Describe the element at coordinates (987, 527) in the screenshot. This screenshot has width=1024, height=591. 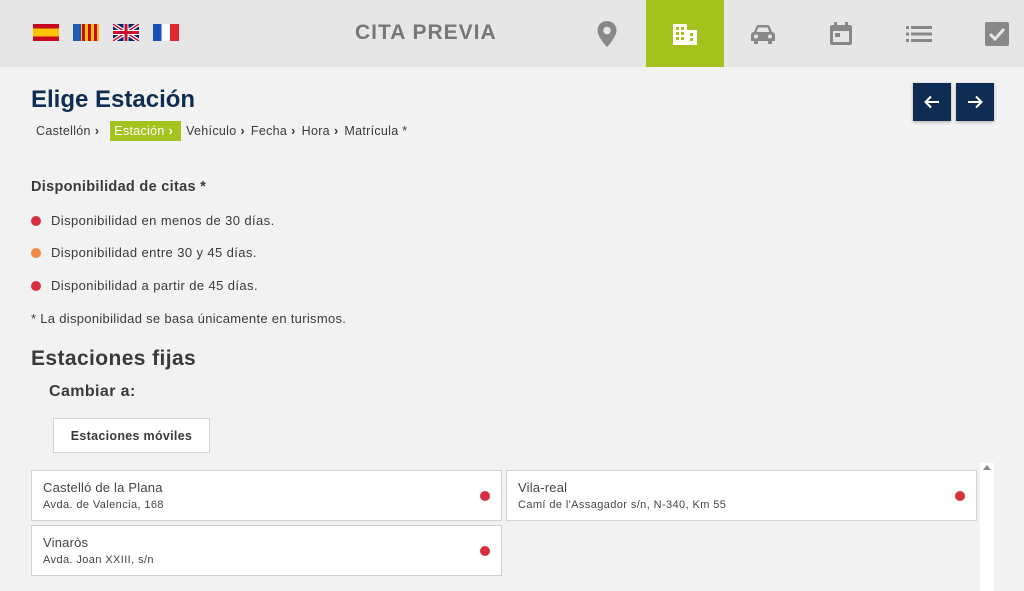
I see `scrollbar` at that location.